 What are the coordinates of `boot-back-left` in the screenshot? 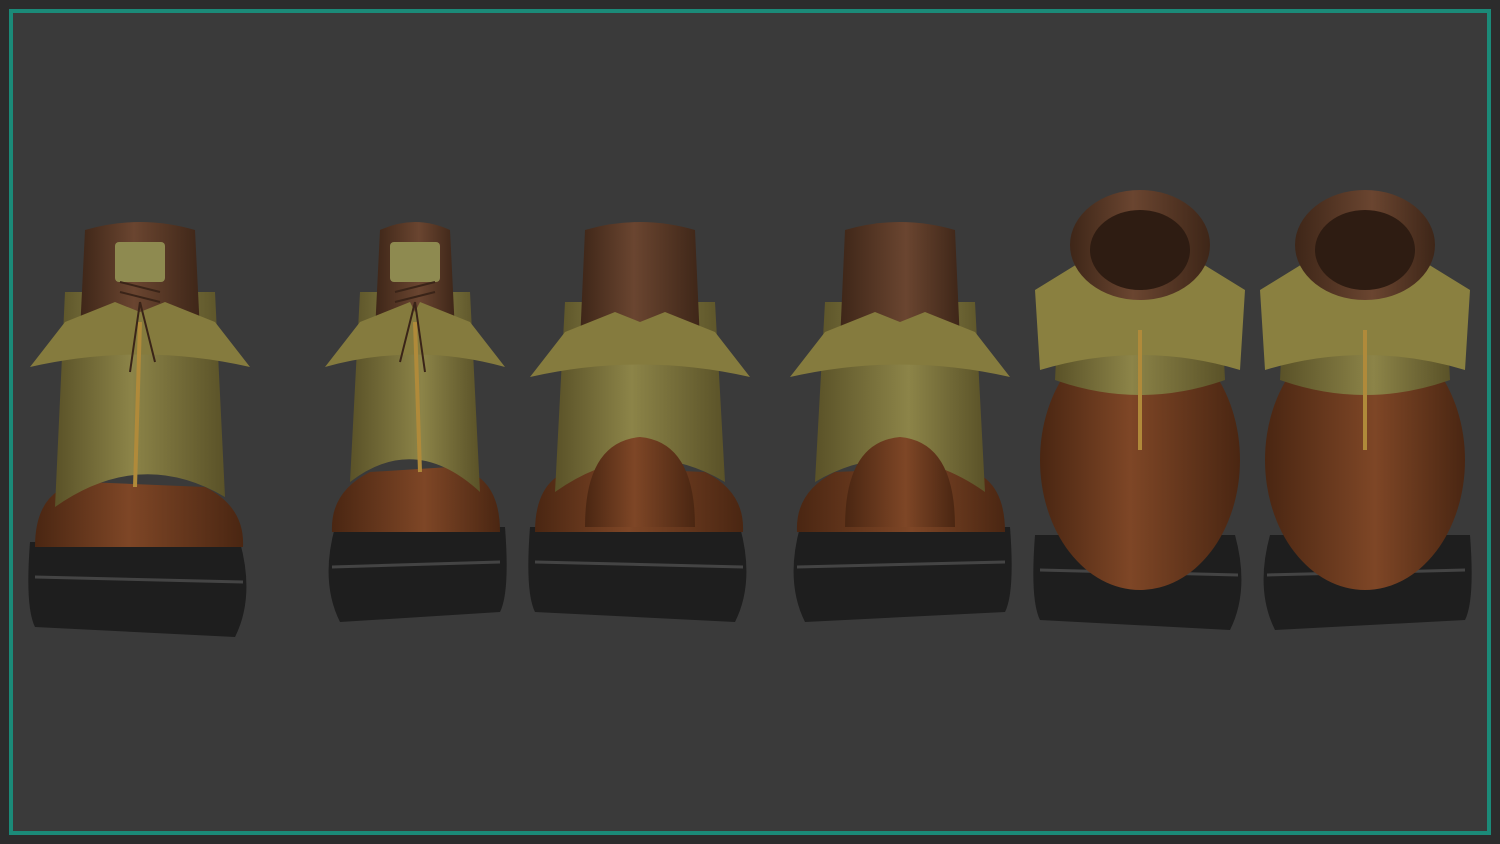 It's located at (639, 422).